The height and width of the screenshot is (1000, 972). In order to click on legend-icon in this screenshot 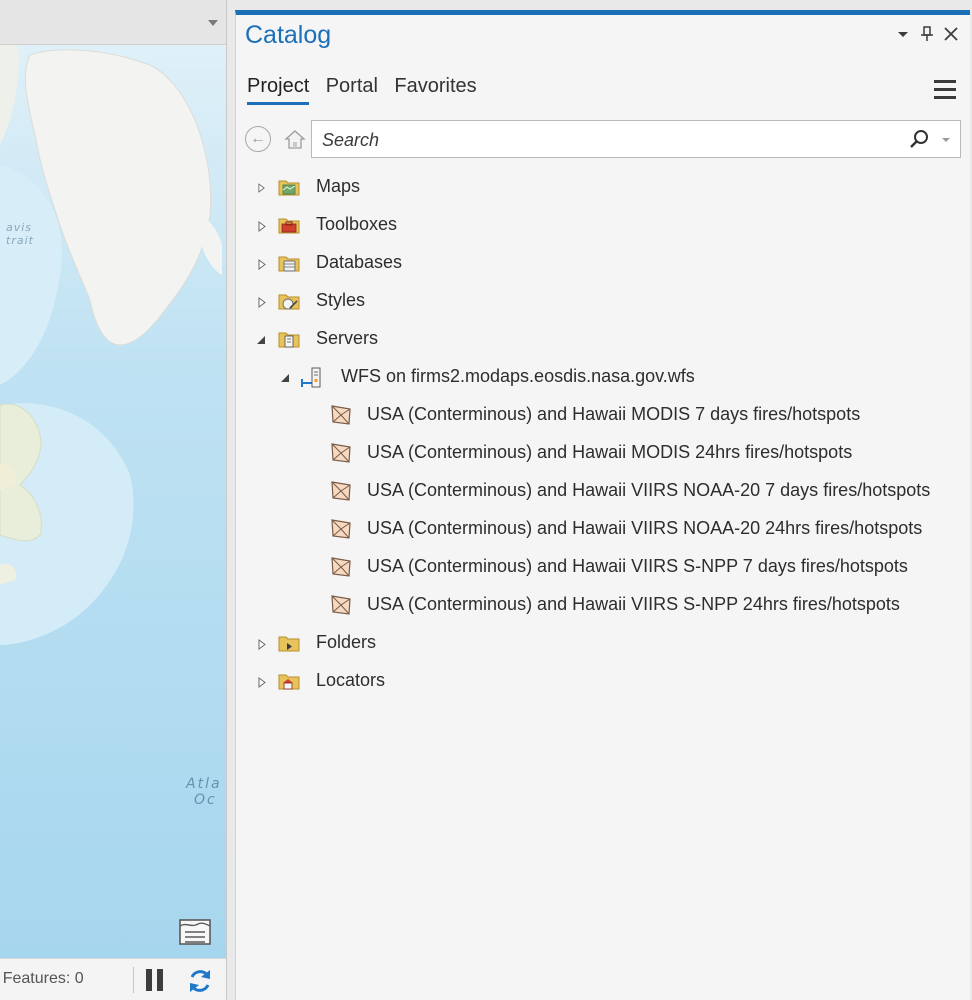, I will do `click(195, 933)`.